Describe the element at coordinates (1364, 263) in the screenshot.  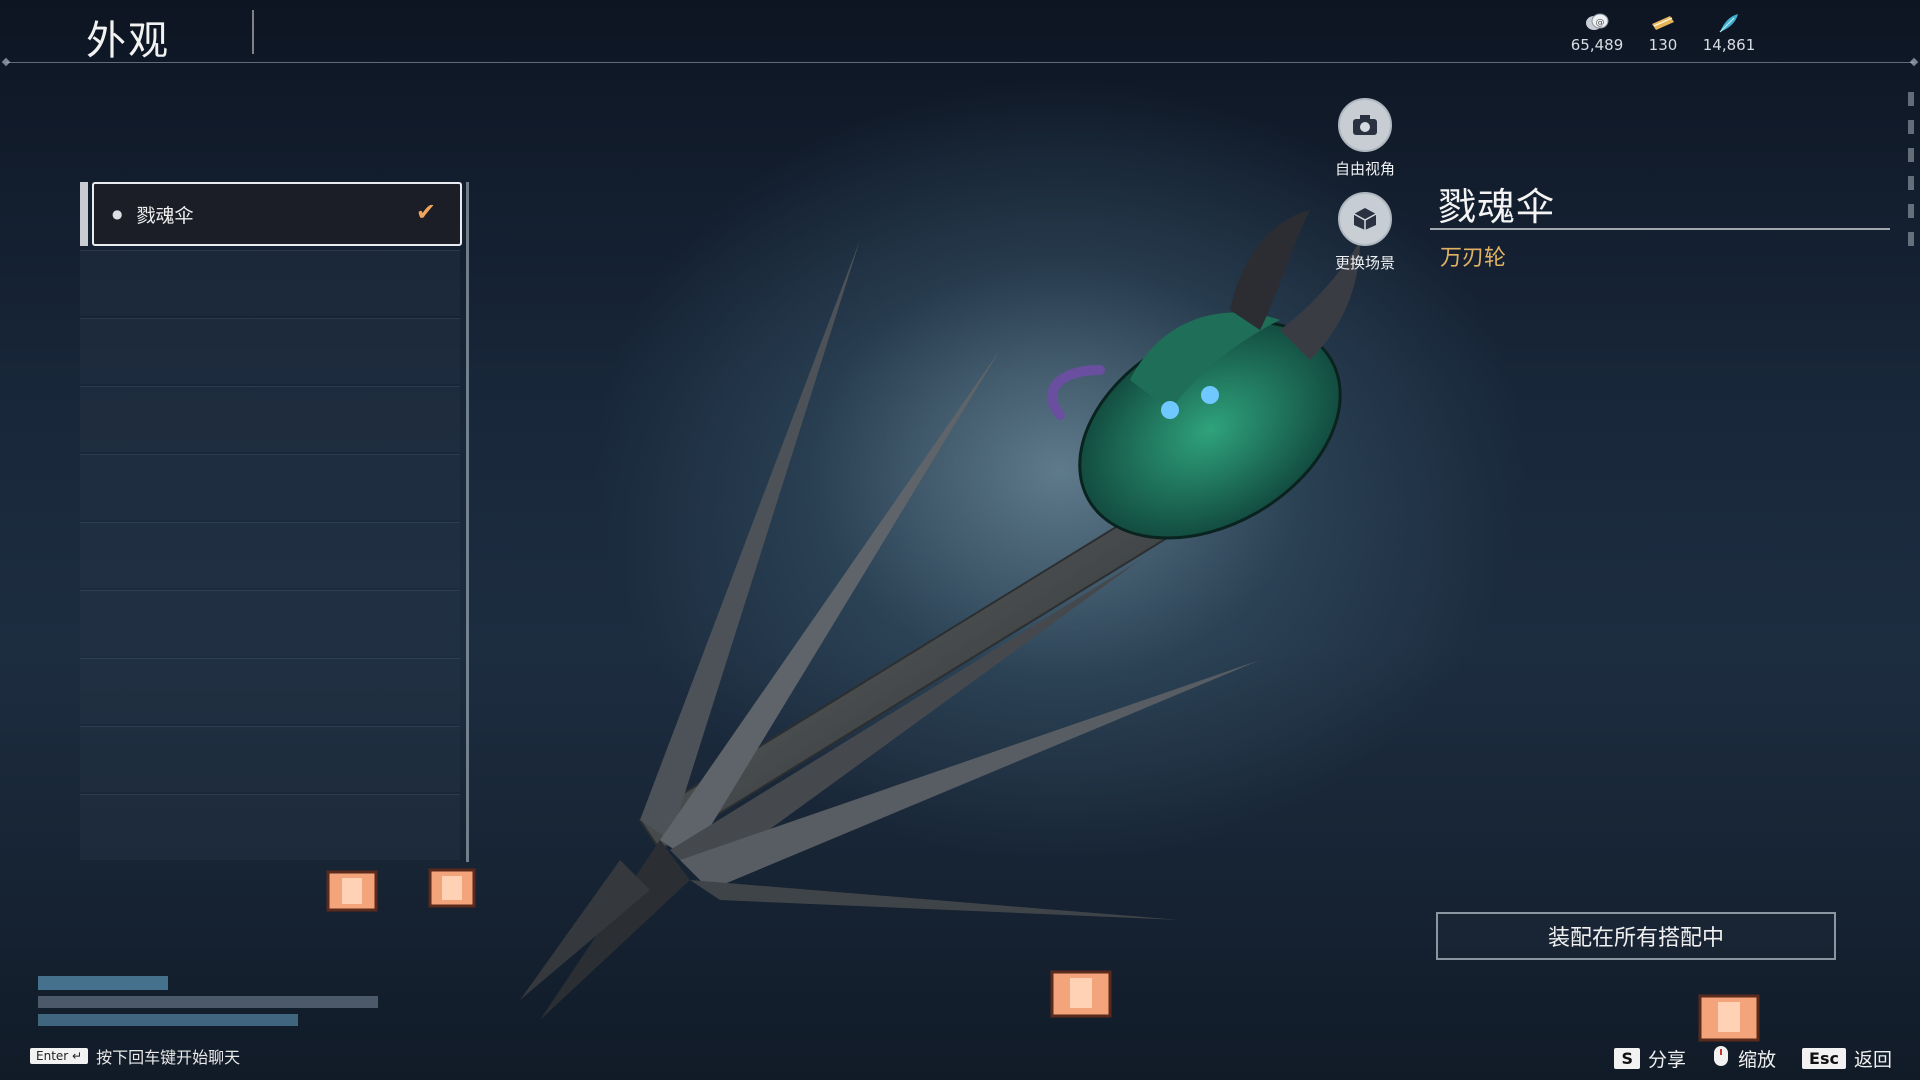
I see `change-scene-label: 更换场景` at that location.